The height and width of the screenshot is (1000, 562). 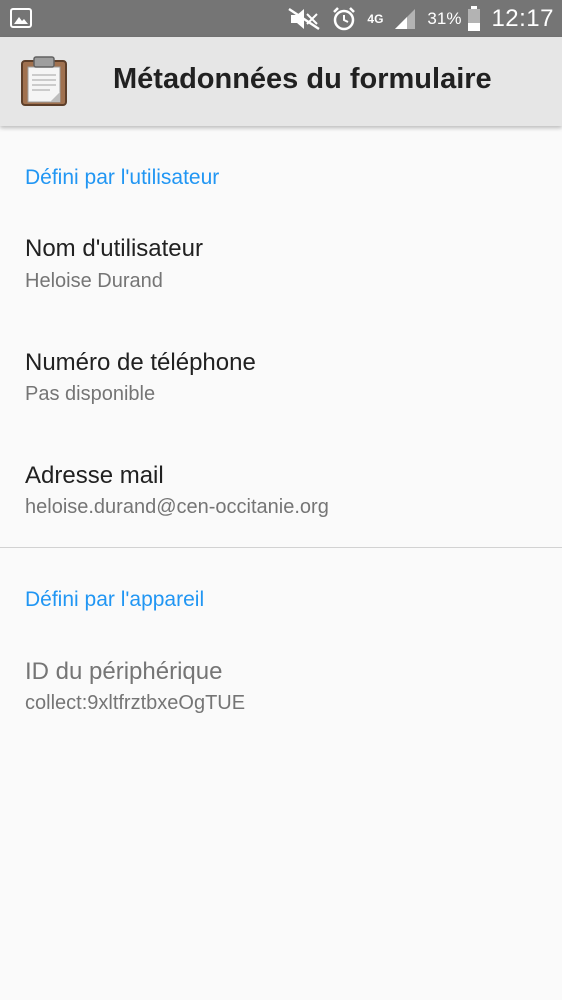 I want to click on pref-device-id-summary: collect:9xltfrztbxeOgTUE, so click(x=135, y=703).